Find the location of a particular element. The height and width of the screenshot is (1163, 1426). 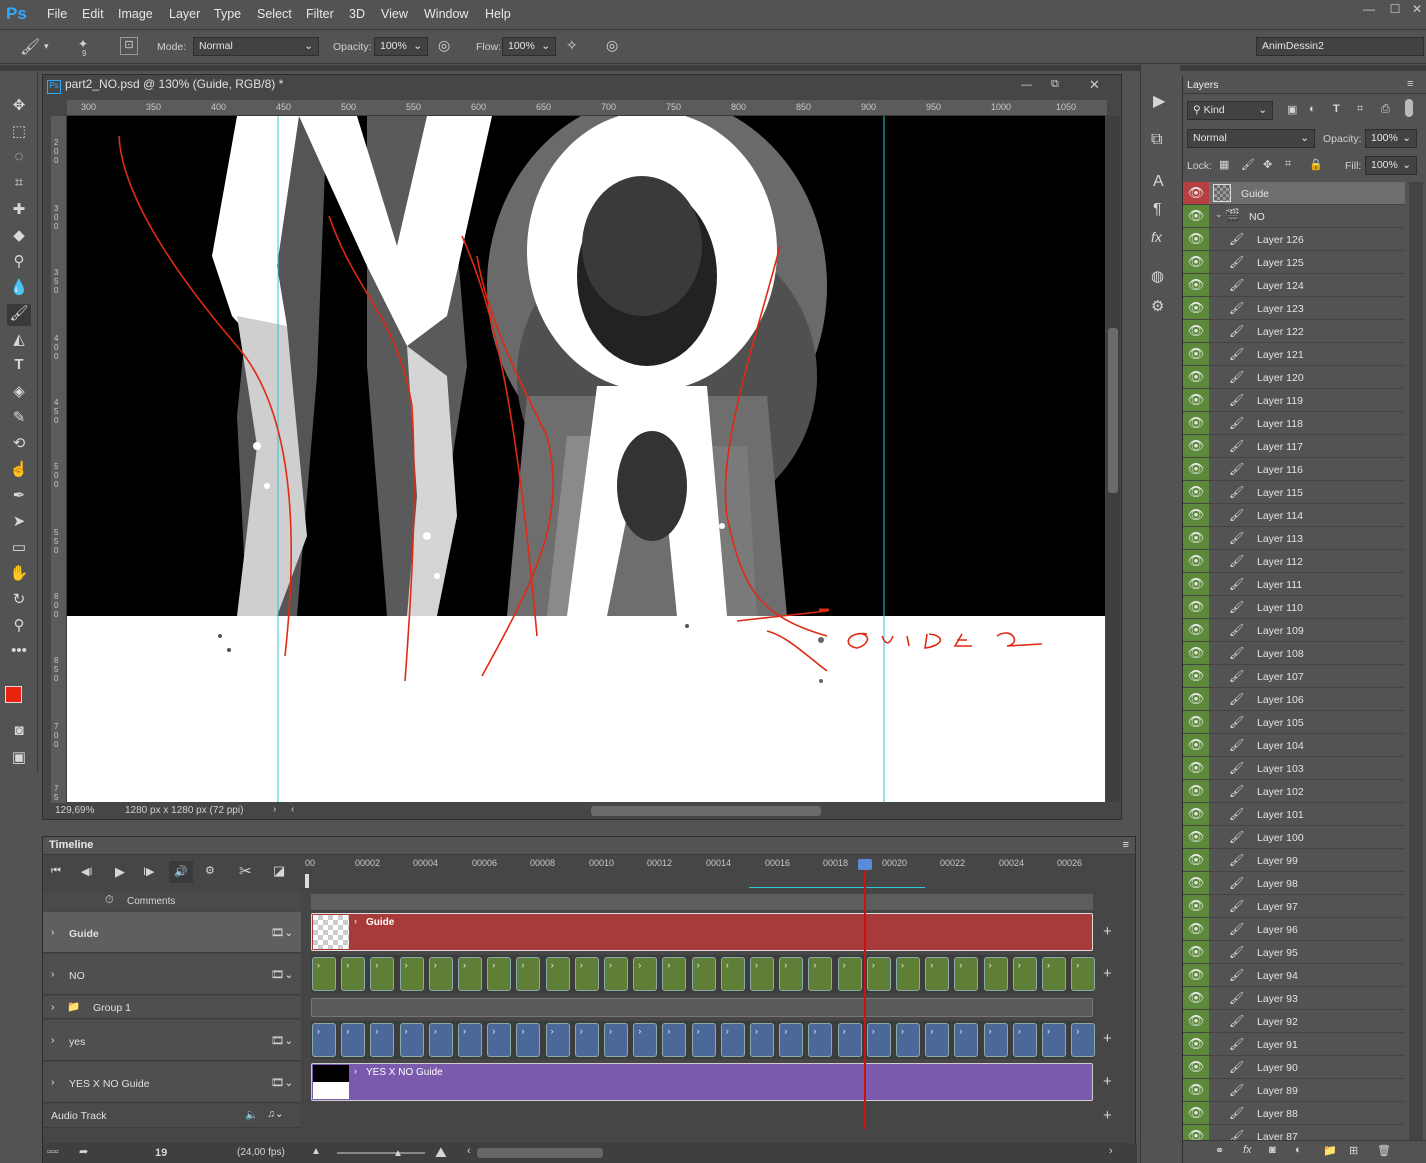

zoom-slider is located at coordinates (381, 1153).